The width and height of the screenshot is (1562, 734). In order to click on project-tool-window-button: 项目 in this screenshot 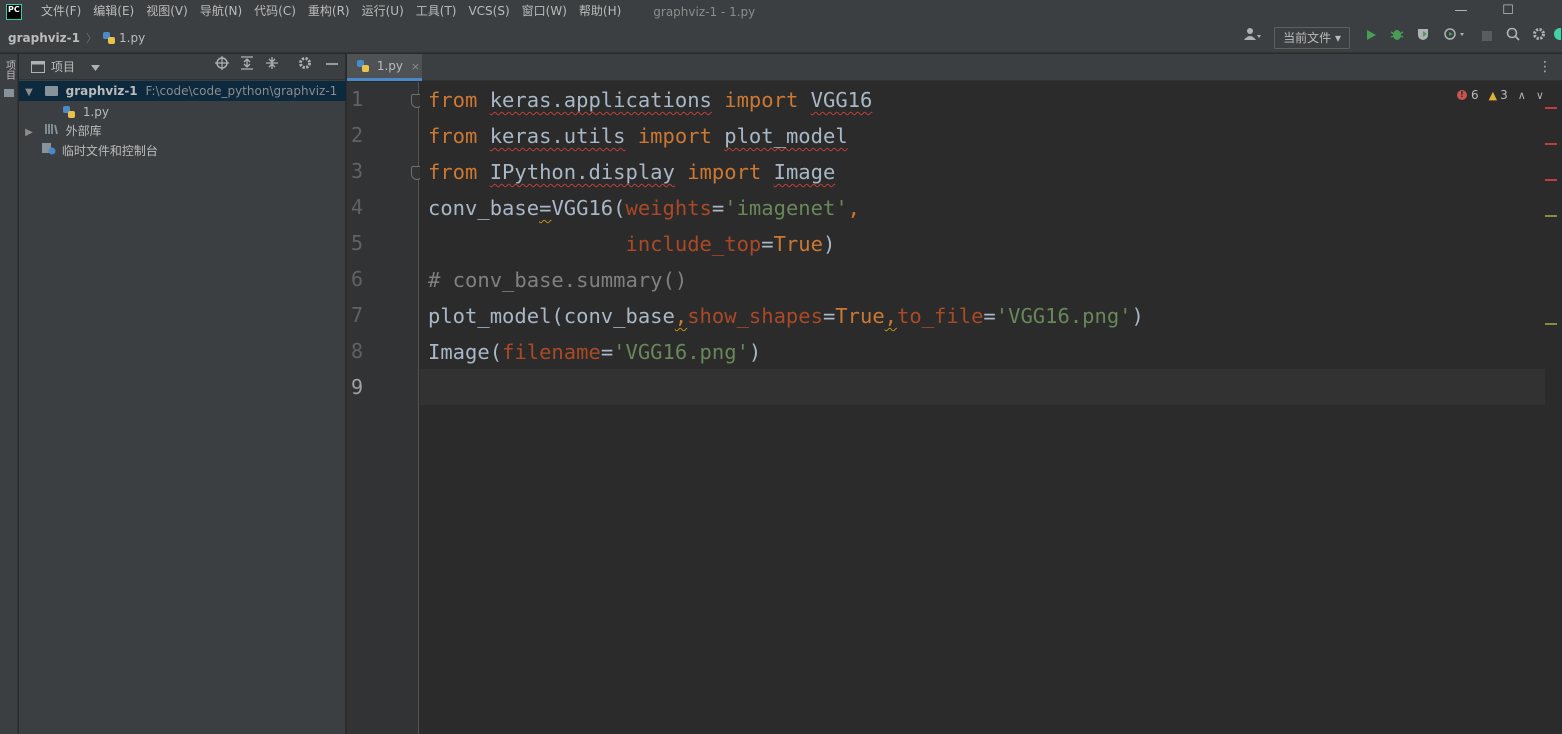, I will do `click(9, 78)`.